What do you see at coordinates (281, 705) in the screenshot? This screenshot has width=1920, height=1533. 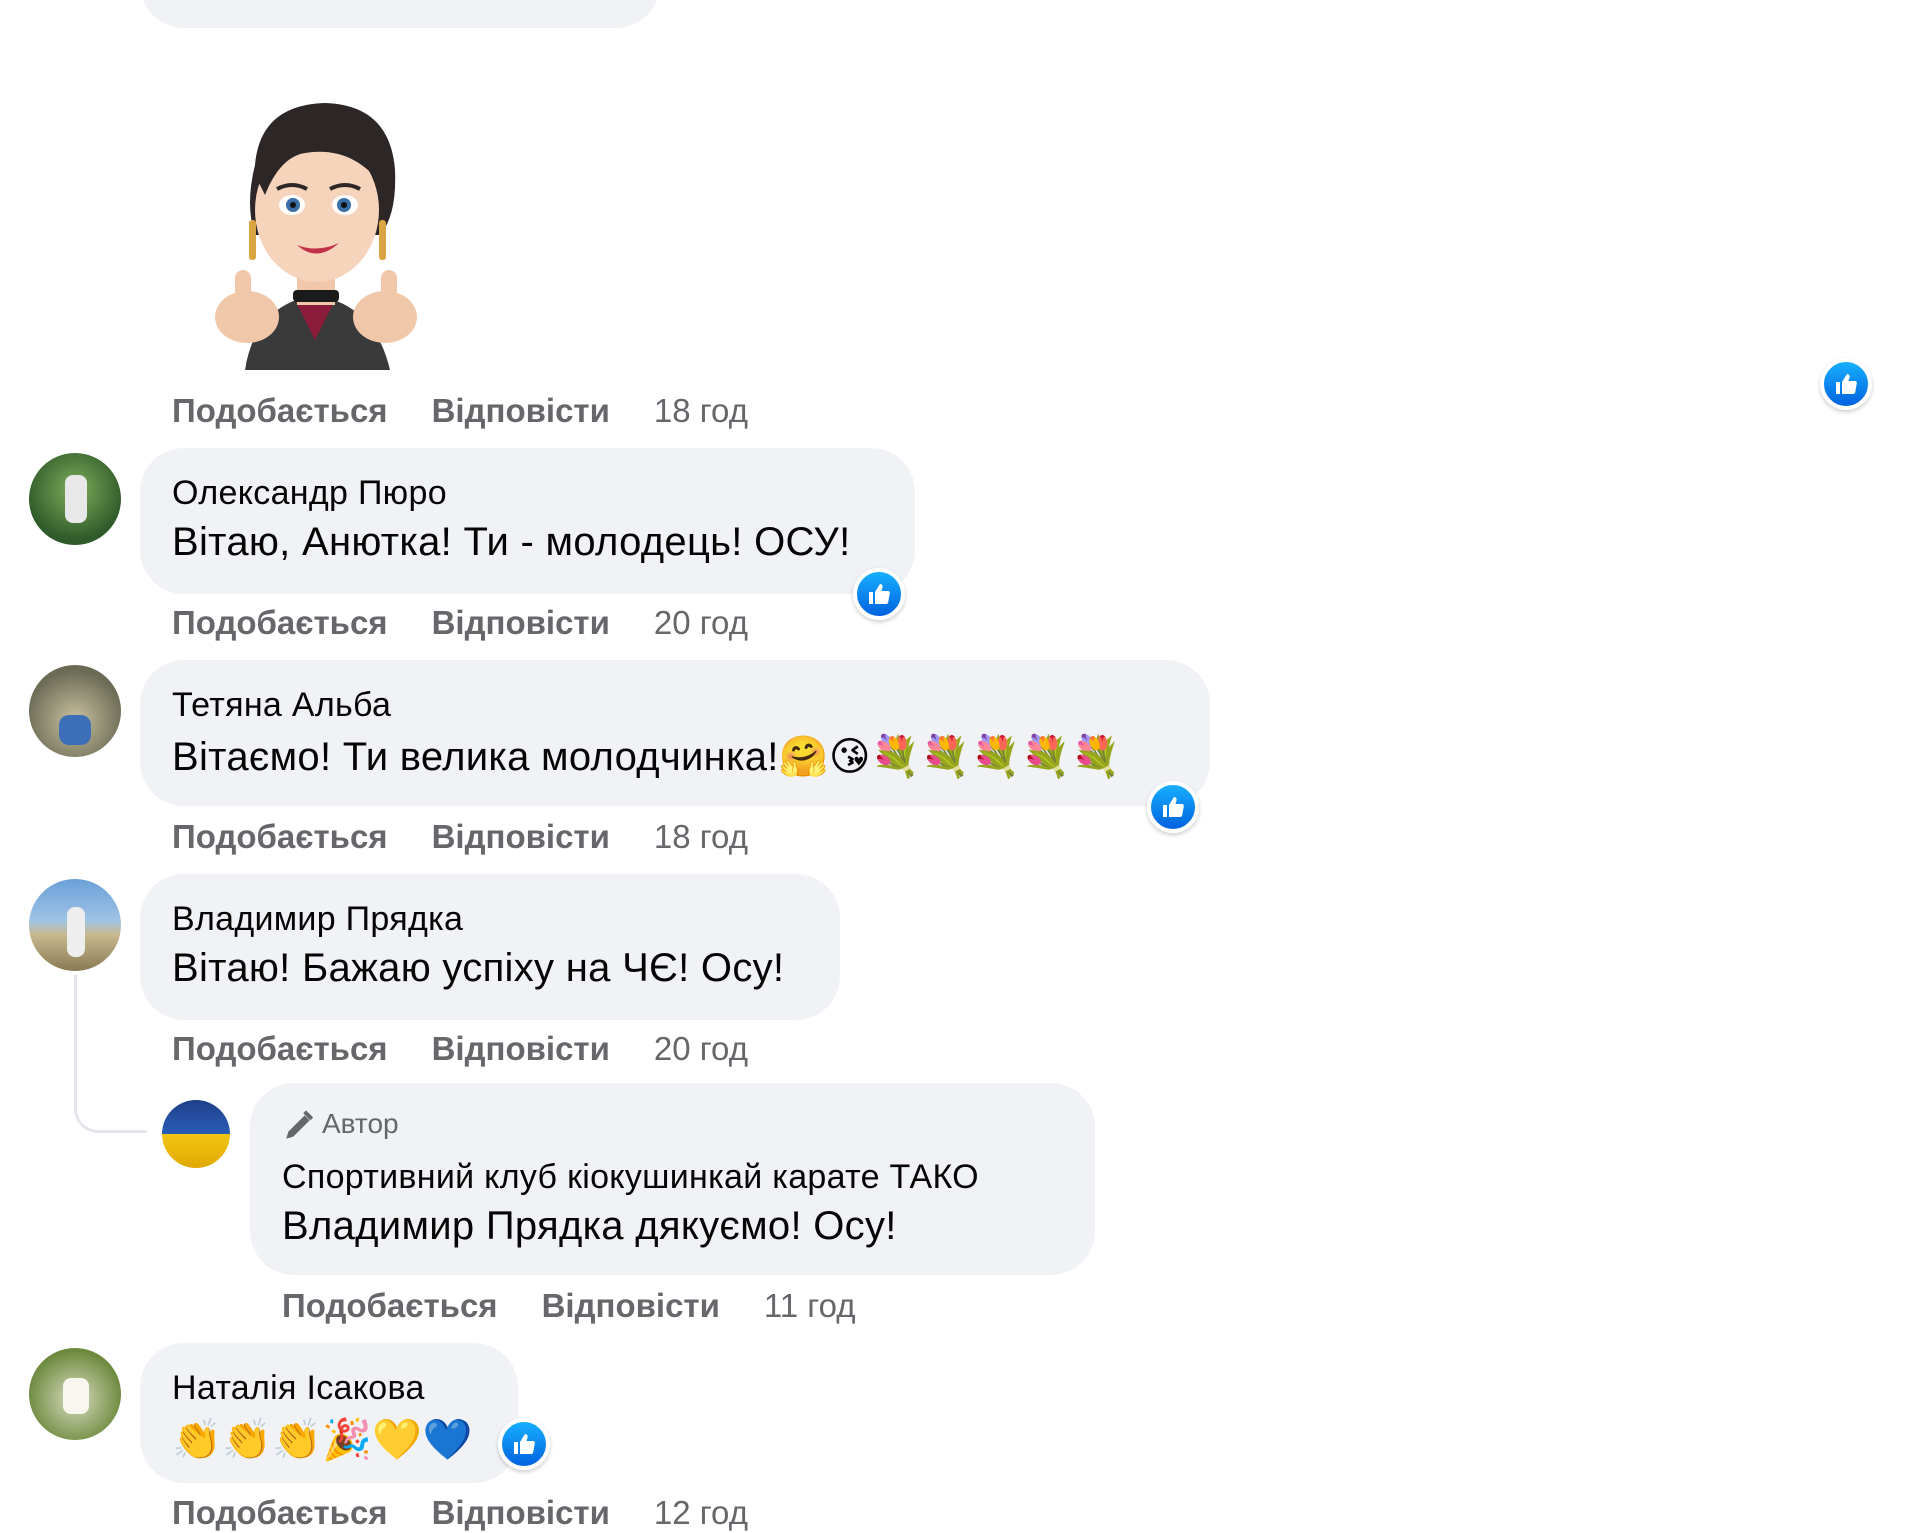 I see `comment-author: Тетяна Альба` at bounding box center [281, 705].